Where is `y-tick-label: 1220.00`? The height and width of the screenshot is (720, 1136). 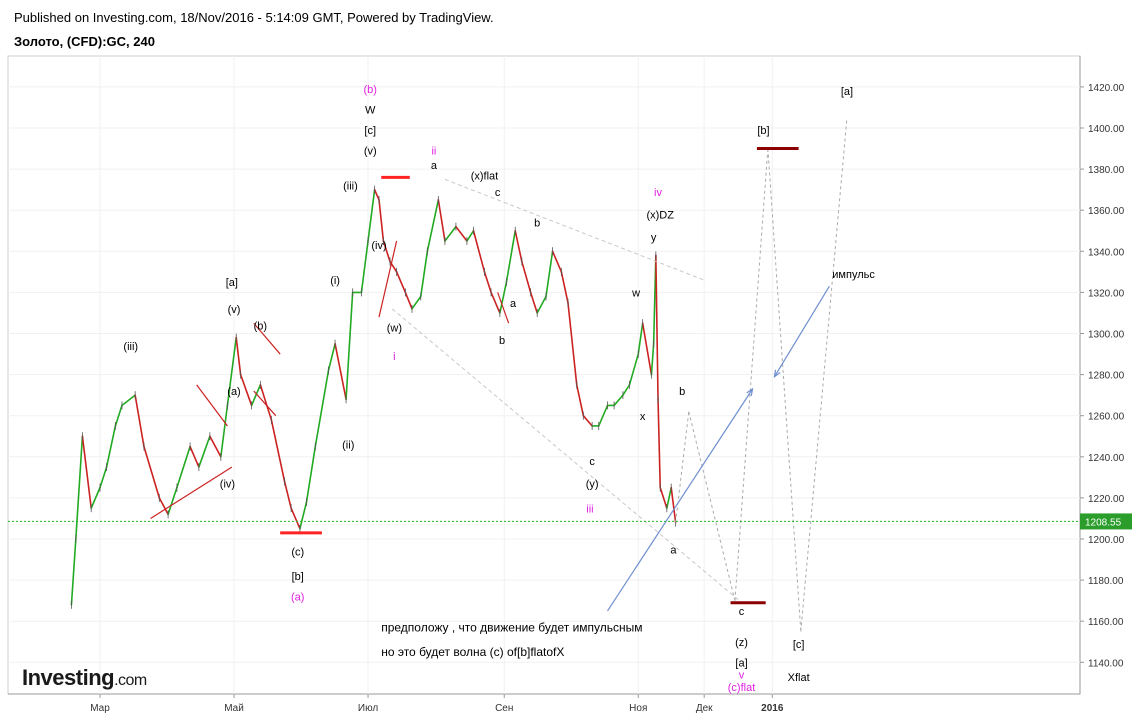 y-tick-label: 1220.00 is located at coordinates (1106, 499).